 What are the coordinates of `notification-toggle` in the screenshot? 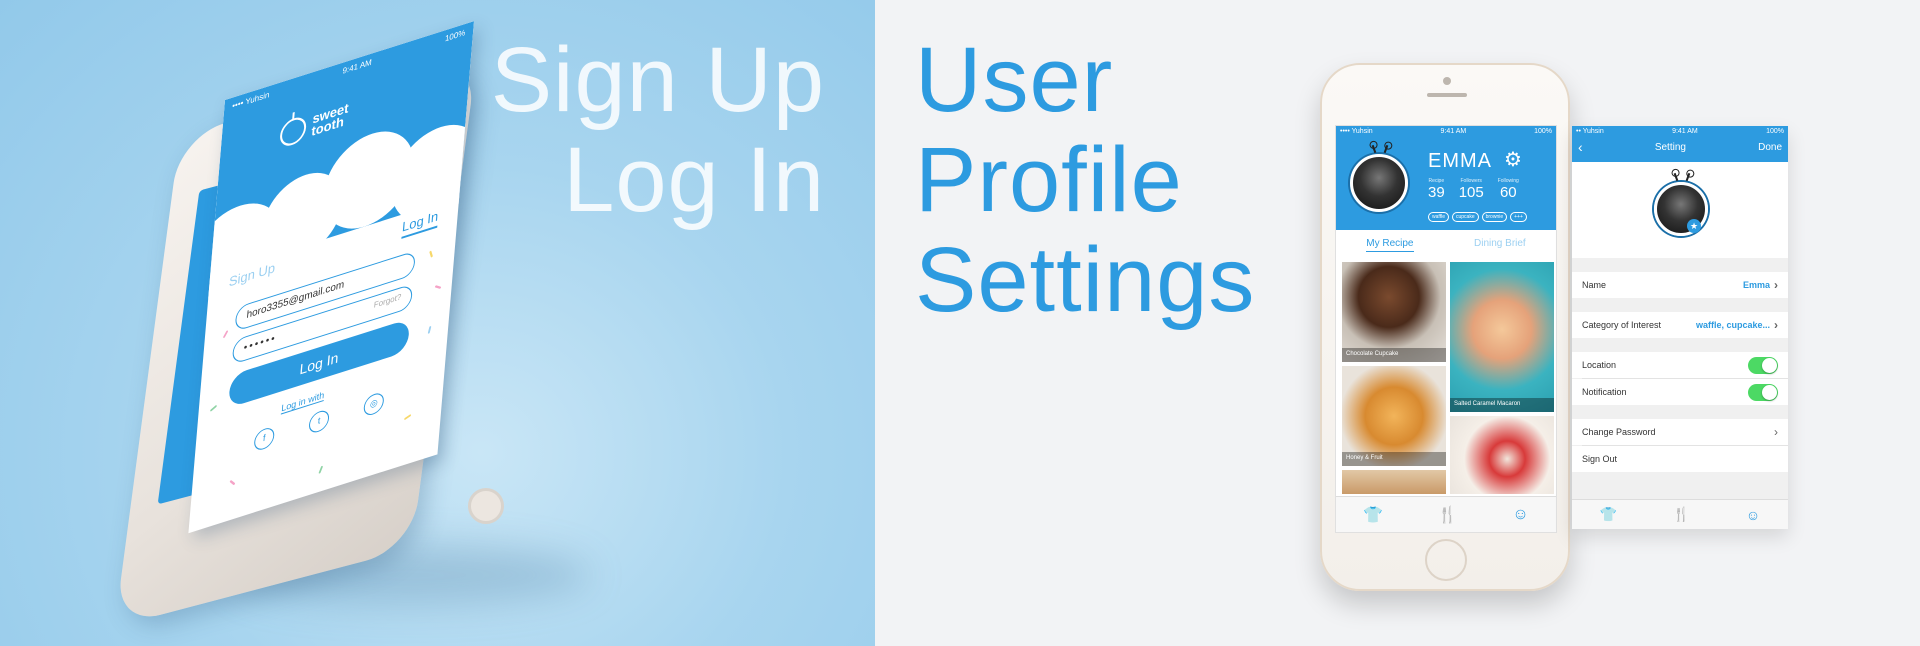 It's located at (1763, 392).